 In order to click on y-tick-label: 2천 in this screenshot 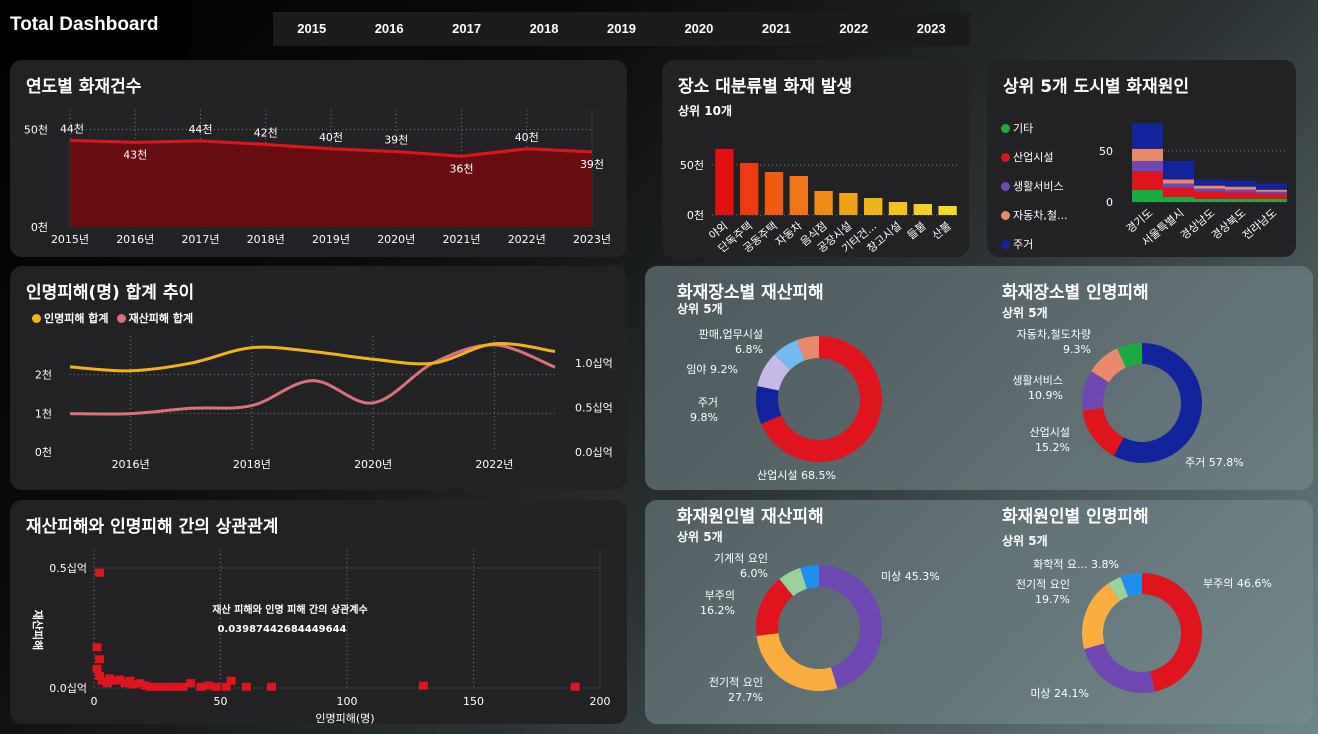, I will do `click(43, 375)`.